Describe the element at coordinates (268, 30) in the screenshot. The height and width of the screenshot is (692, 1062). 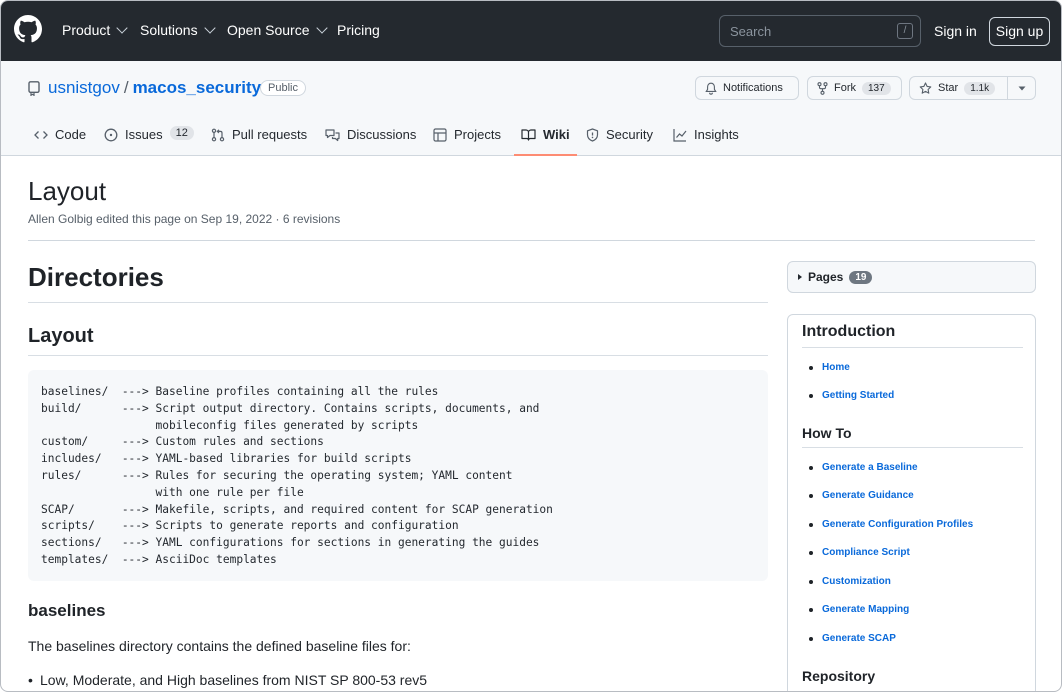
I see `nav-open-source-label: Open Source` at that location.